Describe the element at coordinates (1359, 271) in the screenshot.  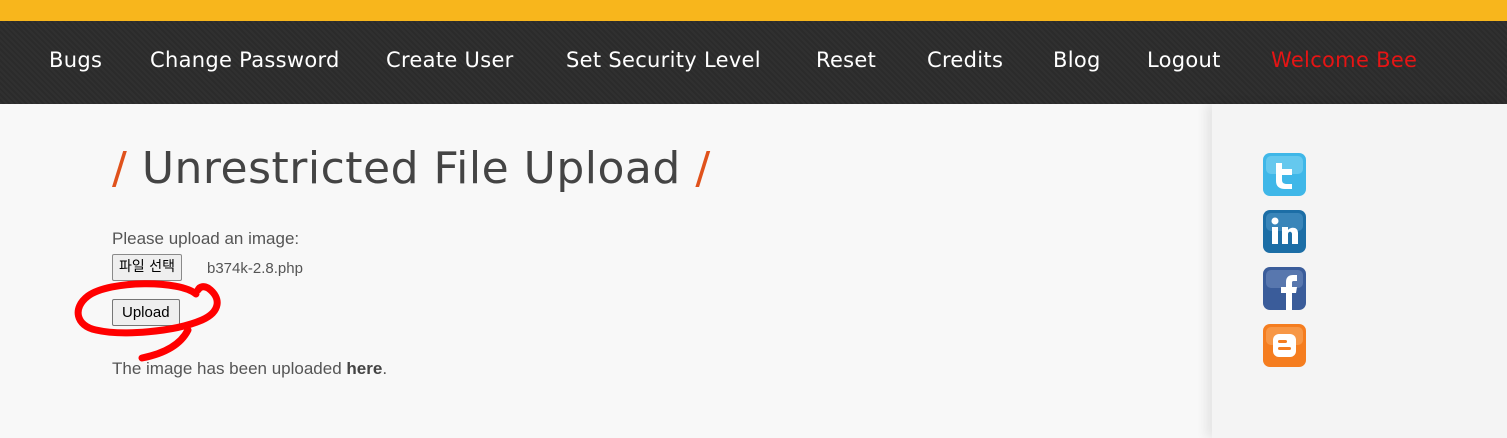
I see `sidebar-panel` at that location.